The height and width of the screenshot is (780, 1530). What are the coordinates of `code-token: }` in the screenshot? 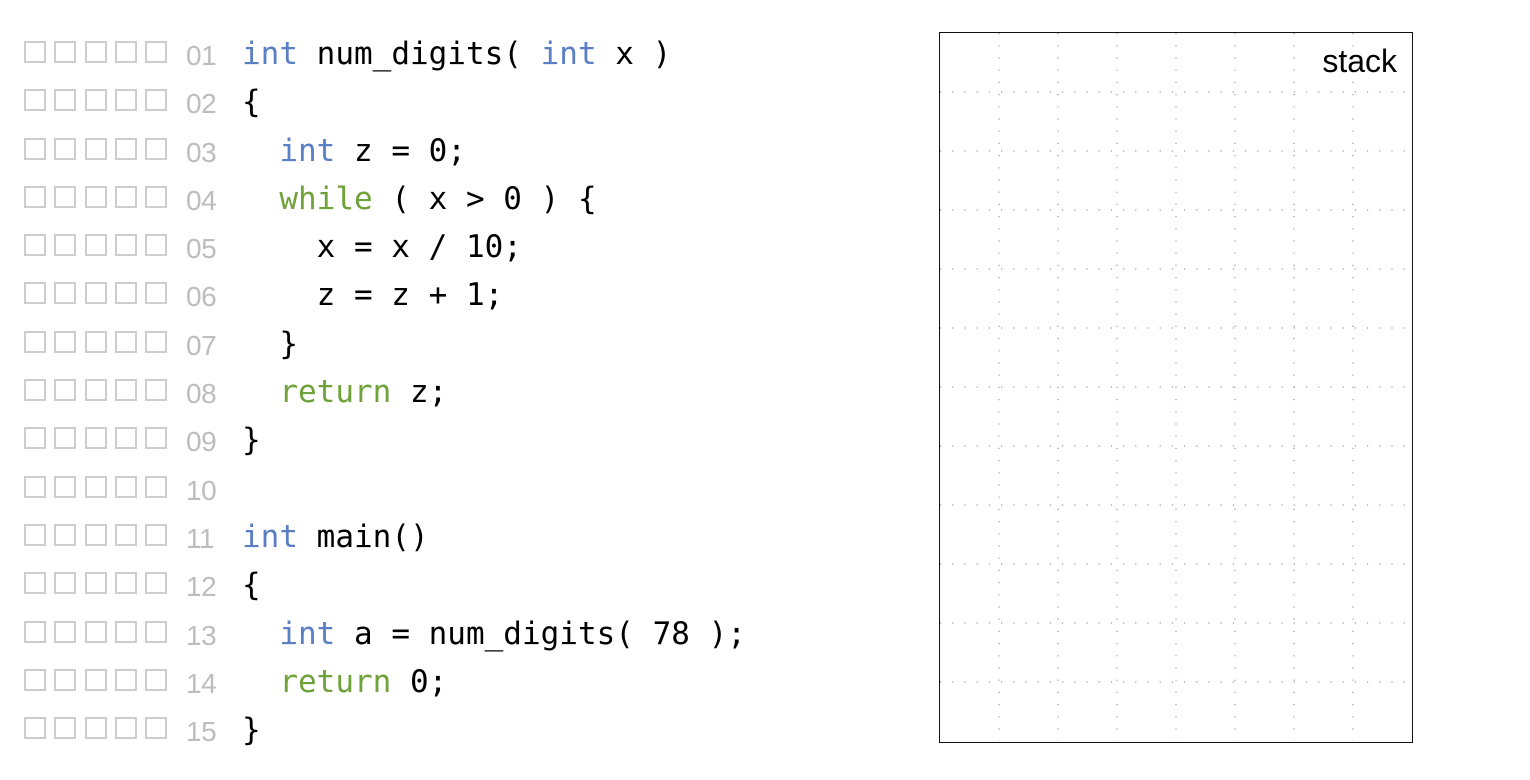 It's located at (251, 440).